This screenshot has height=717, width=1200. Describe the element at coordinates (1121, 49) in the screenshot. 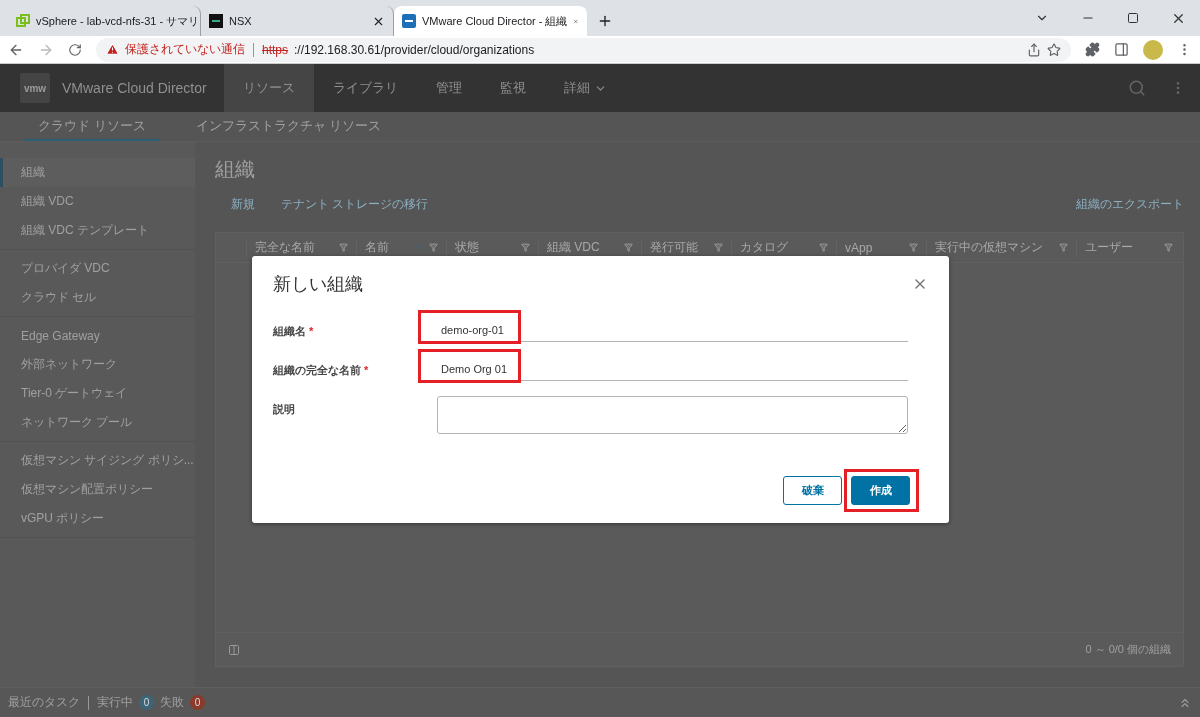

I see `side-panel-icon` at that location.